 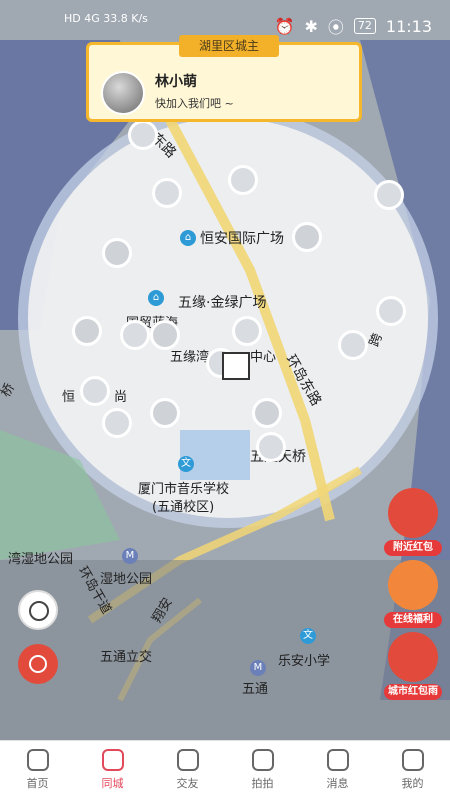 I want to click on poi-label-wetland2: 湾湿地公园, so click(x=41, y=559).